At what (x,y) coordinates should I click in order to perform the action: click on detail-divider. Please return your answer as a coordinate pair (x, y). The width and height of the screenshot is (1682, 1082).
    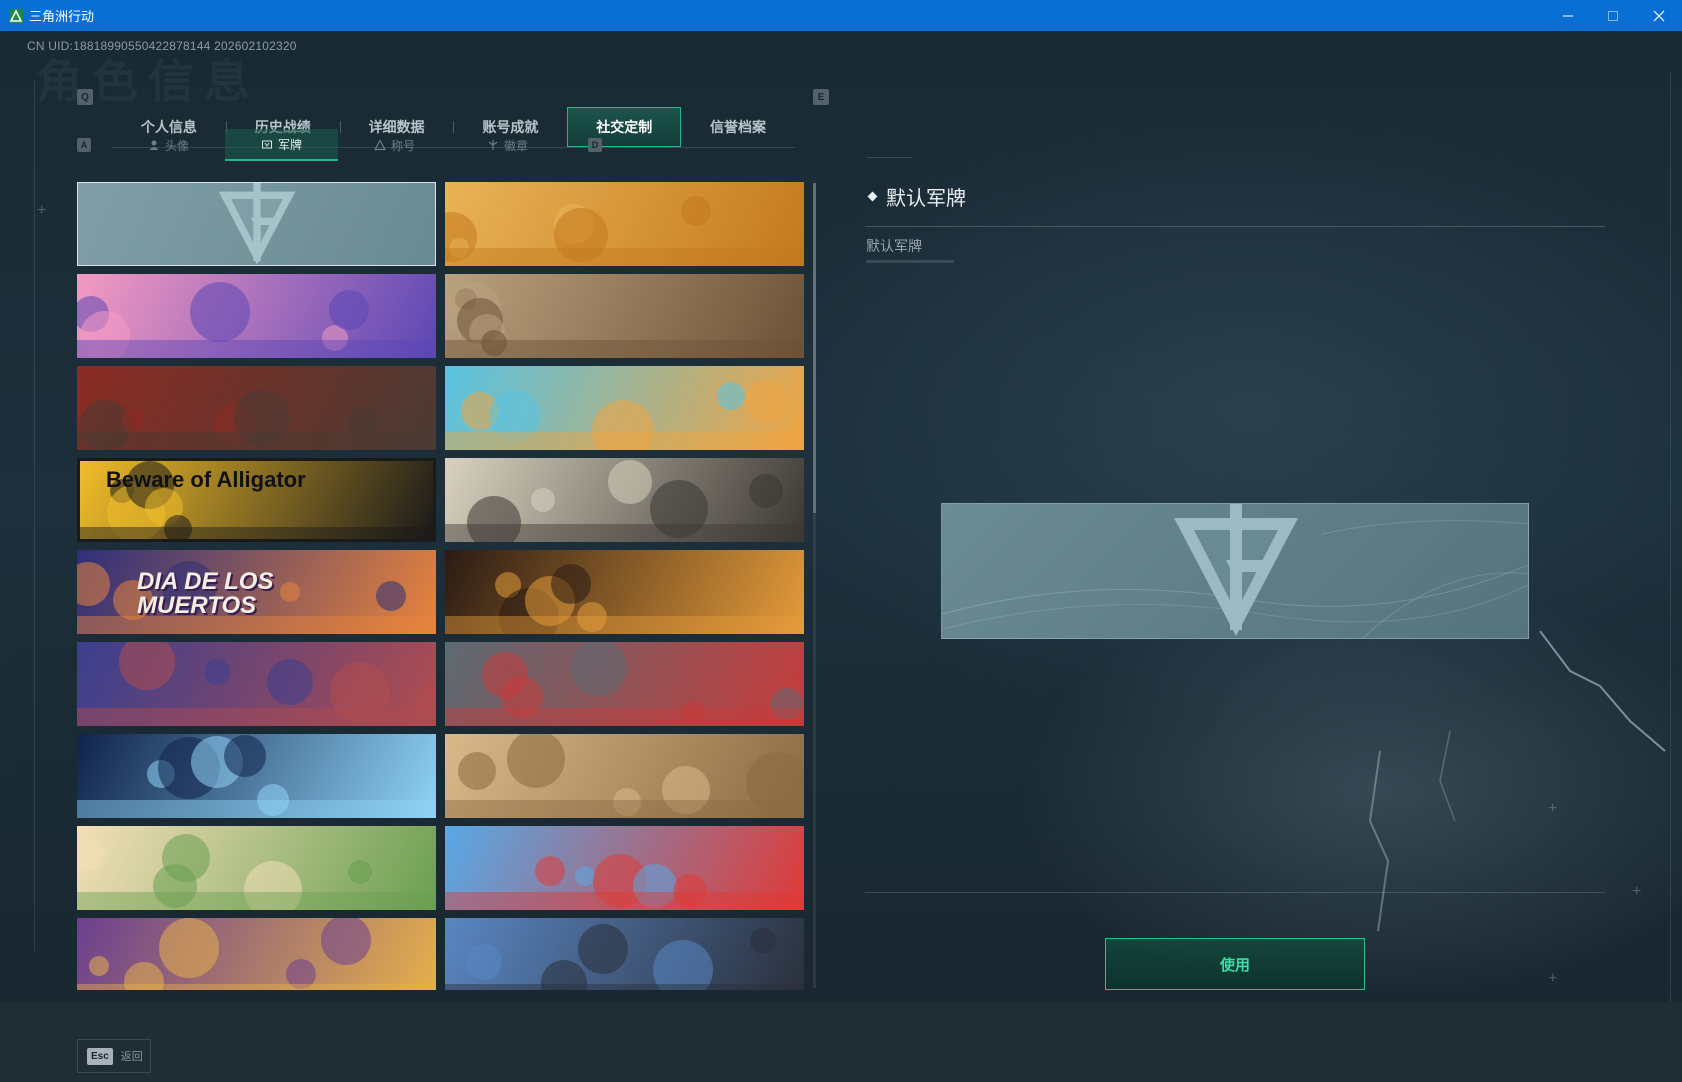
    Looking at the image, I should click on (1235, 226).